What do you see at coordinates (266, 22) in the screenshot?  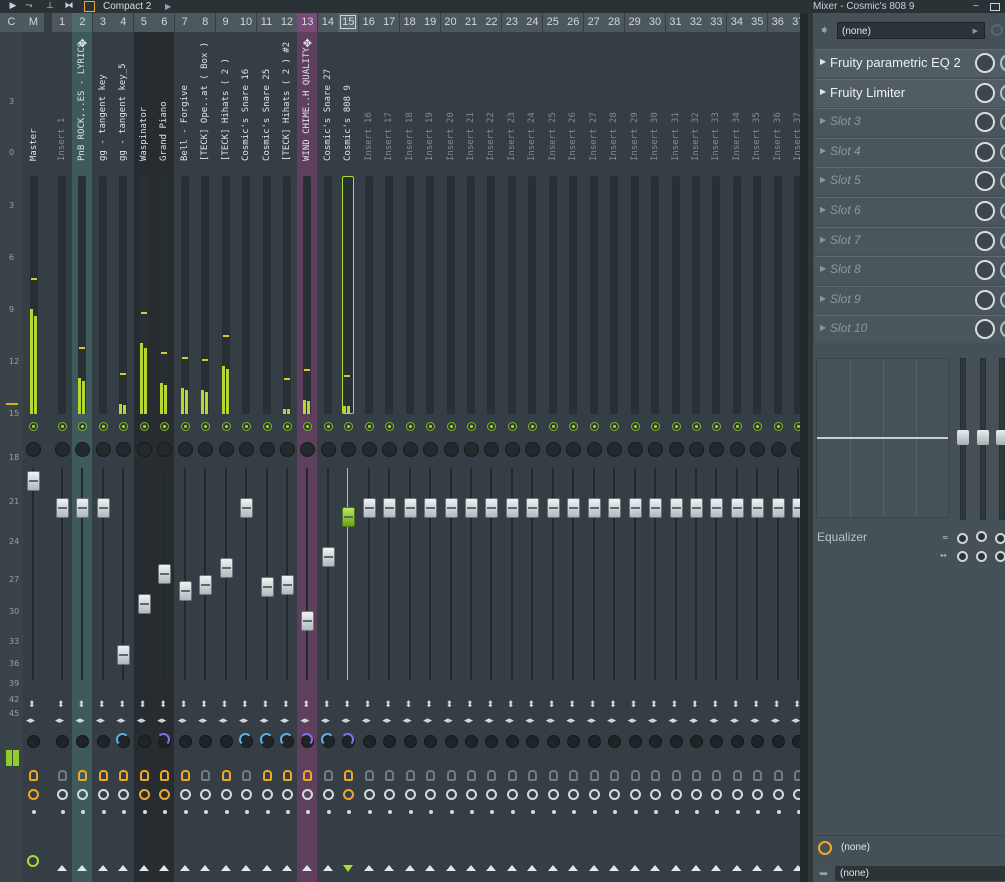 I see `track-number: 11` at bounding box center [266, 22].